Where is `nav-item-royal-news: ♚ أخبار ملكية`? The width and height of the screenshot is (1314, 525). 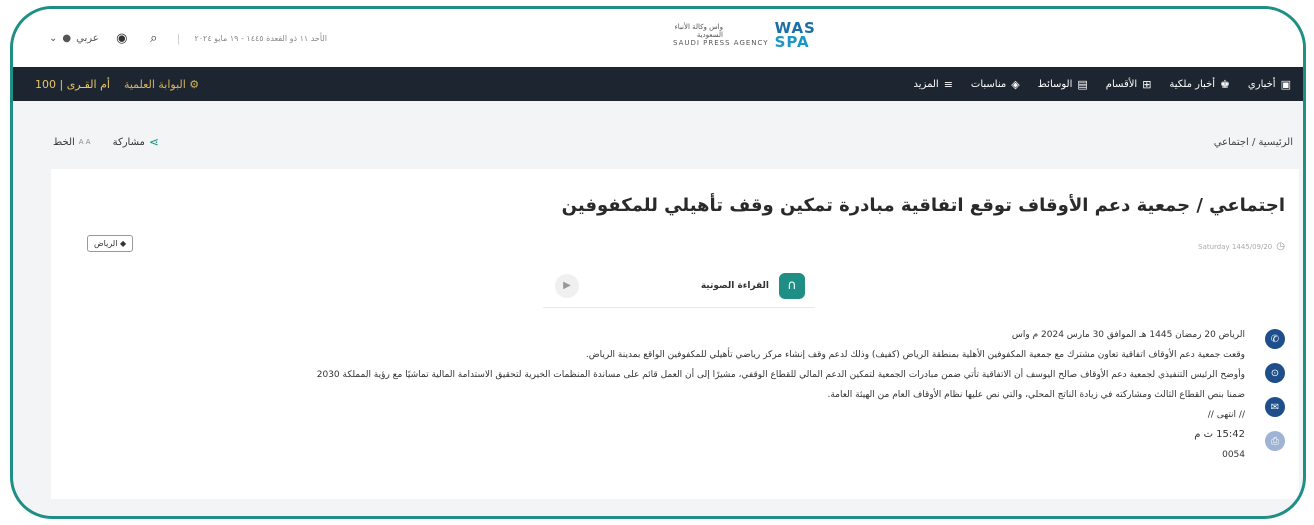 nav-item-royal-news: ♚ أخبار ملكية is located at coordinates (1199, 84).